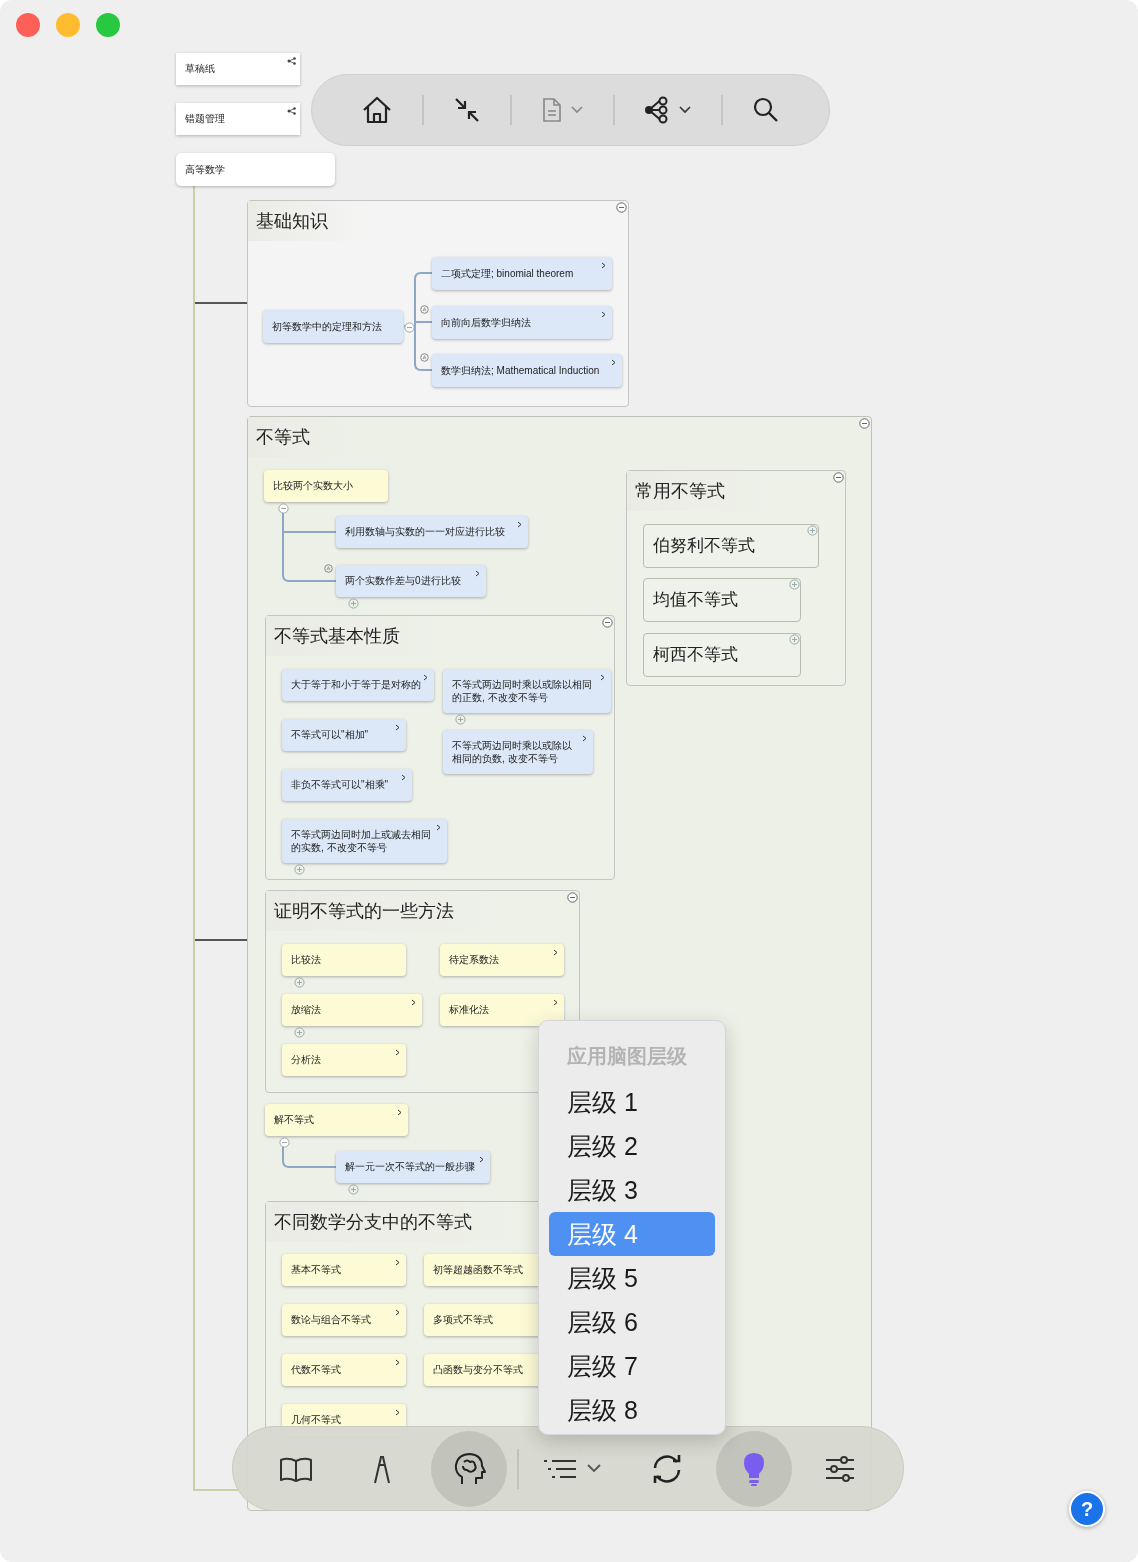  Describe the element at coordinates (512, 752) in the screenshot. I see `node-label: 不等式两边同时乘以或除以相同的负数, 改变不等号` at that location.